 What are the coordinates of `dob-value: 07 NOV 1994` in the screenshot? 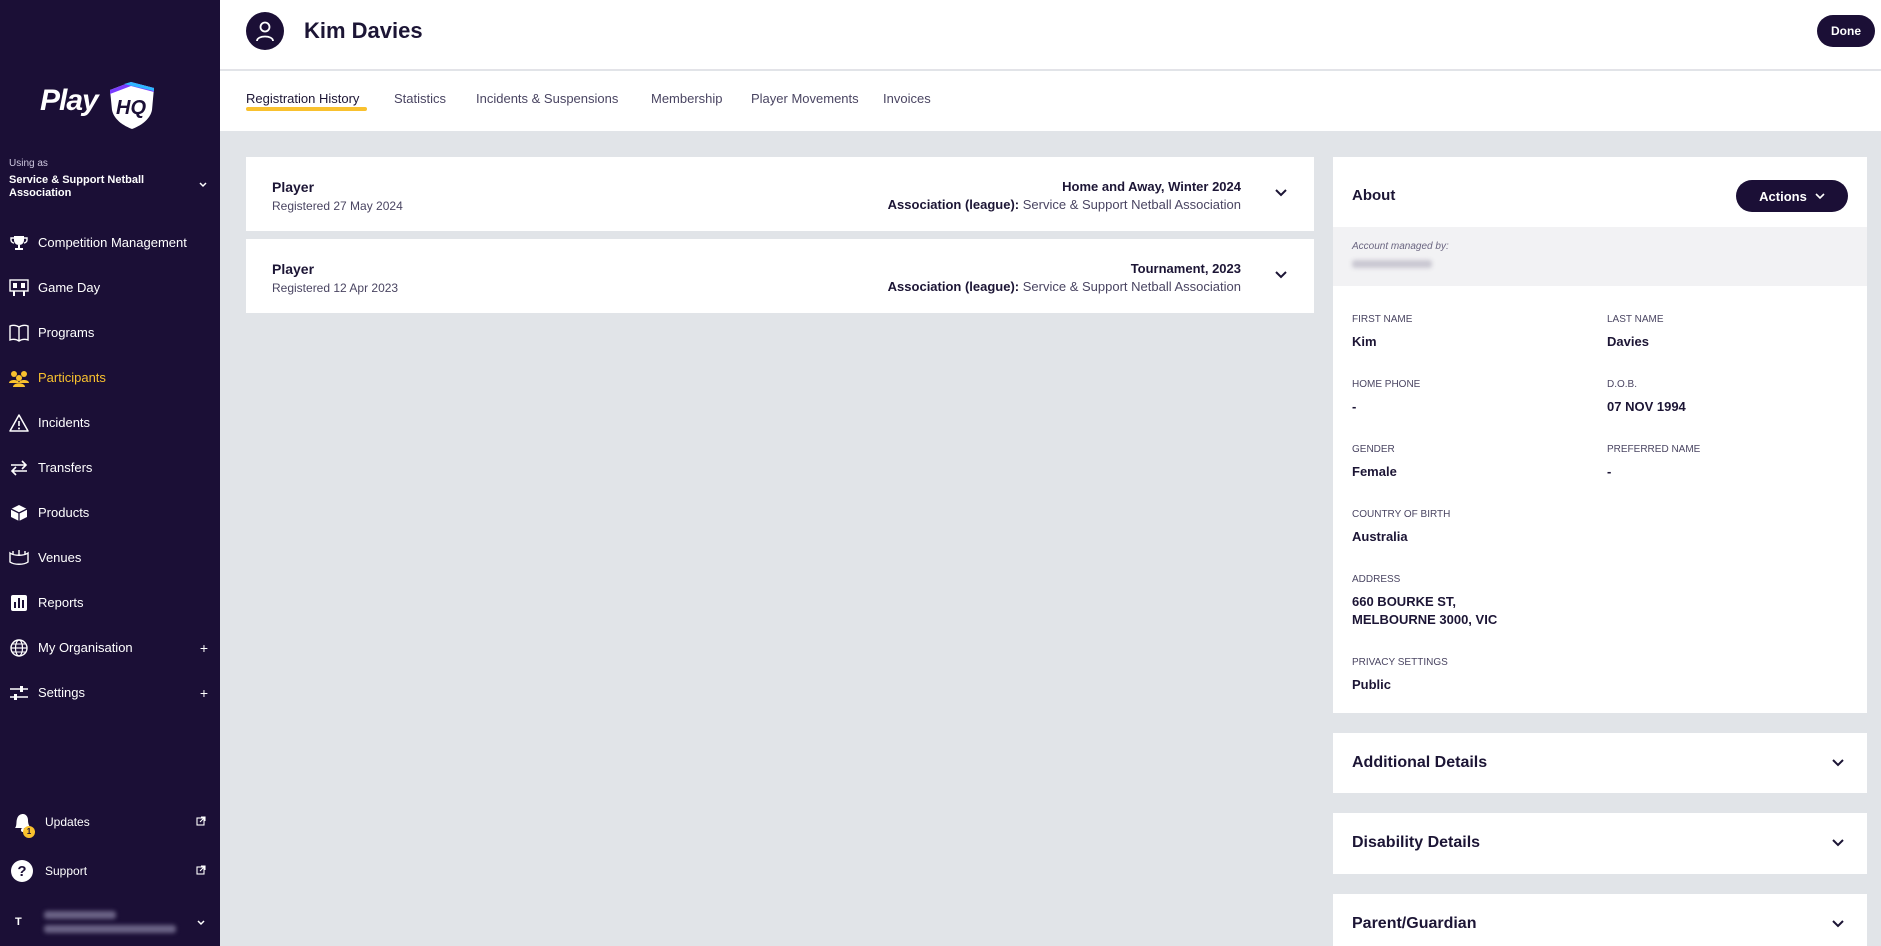 It's located at (1646, 406).